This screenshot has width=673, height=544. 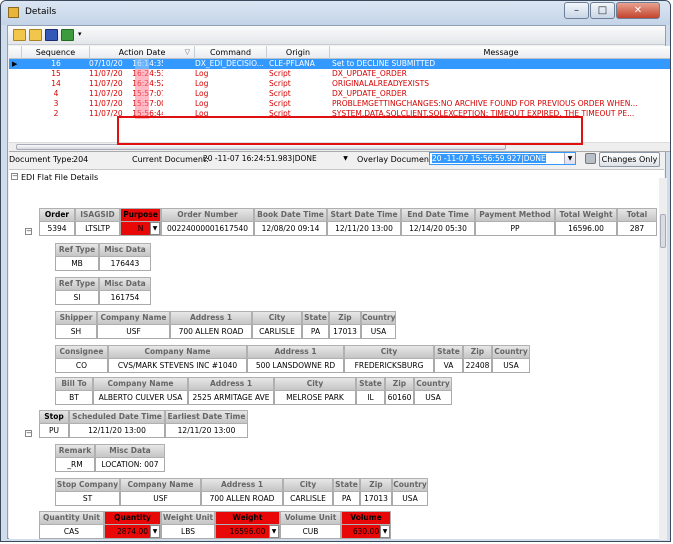 What do you see at coordinates (515, 229) in the screenshot?
I see `order-value-7: PP` at bounding box center [515, 229].